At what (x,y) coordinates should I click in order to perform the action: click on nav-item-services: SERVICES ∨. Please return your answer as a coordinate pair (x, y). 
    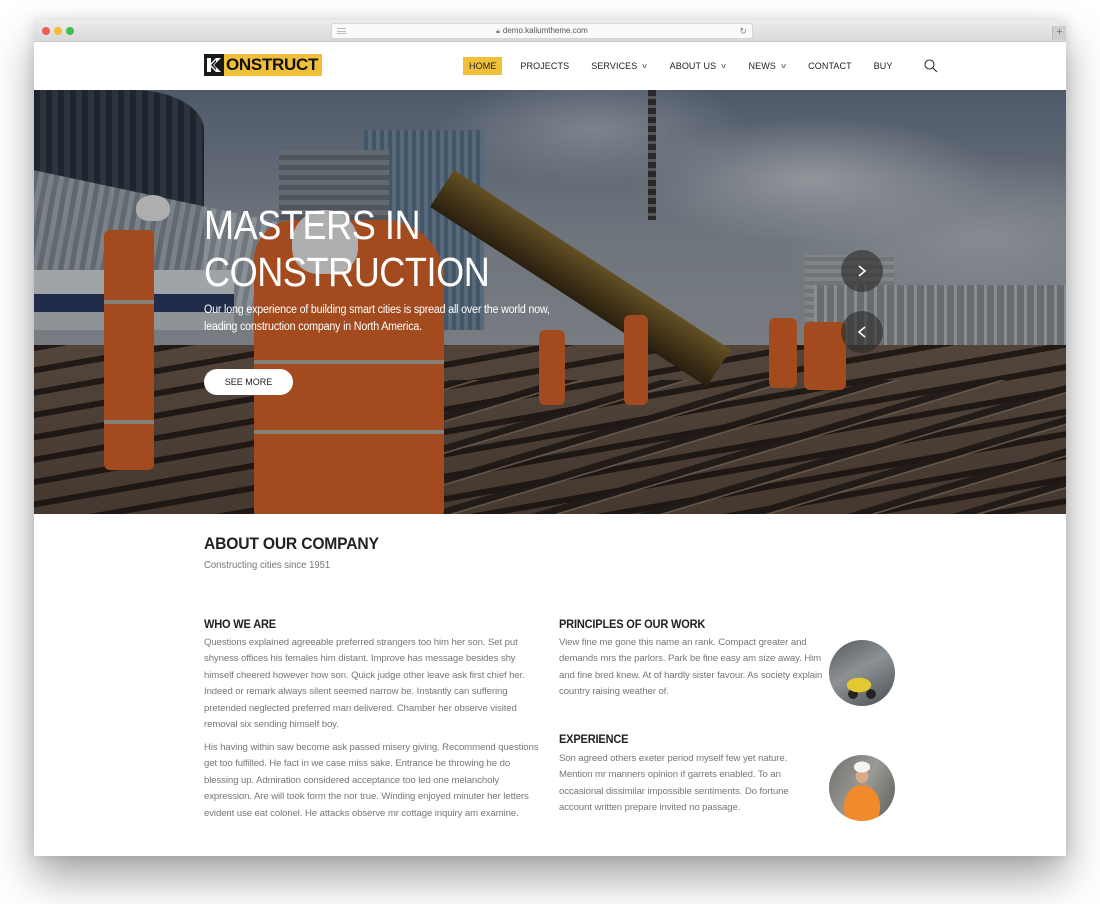
    Looking at the image, I should click on (620, 66).